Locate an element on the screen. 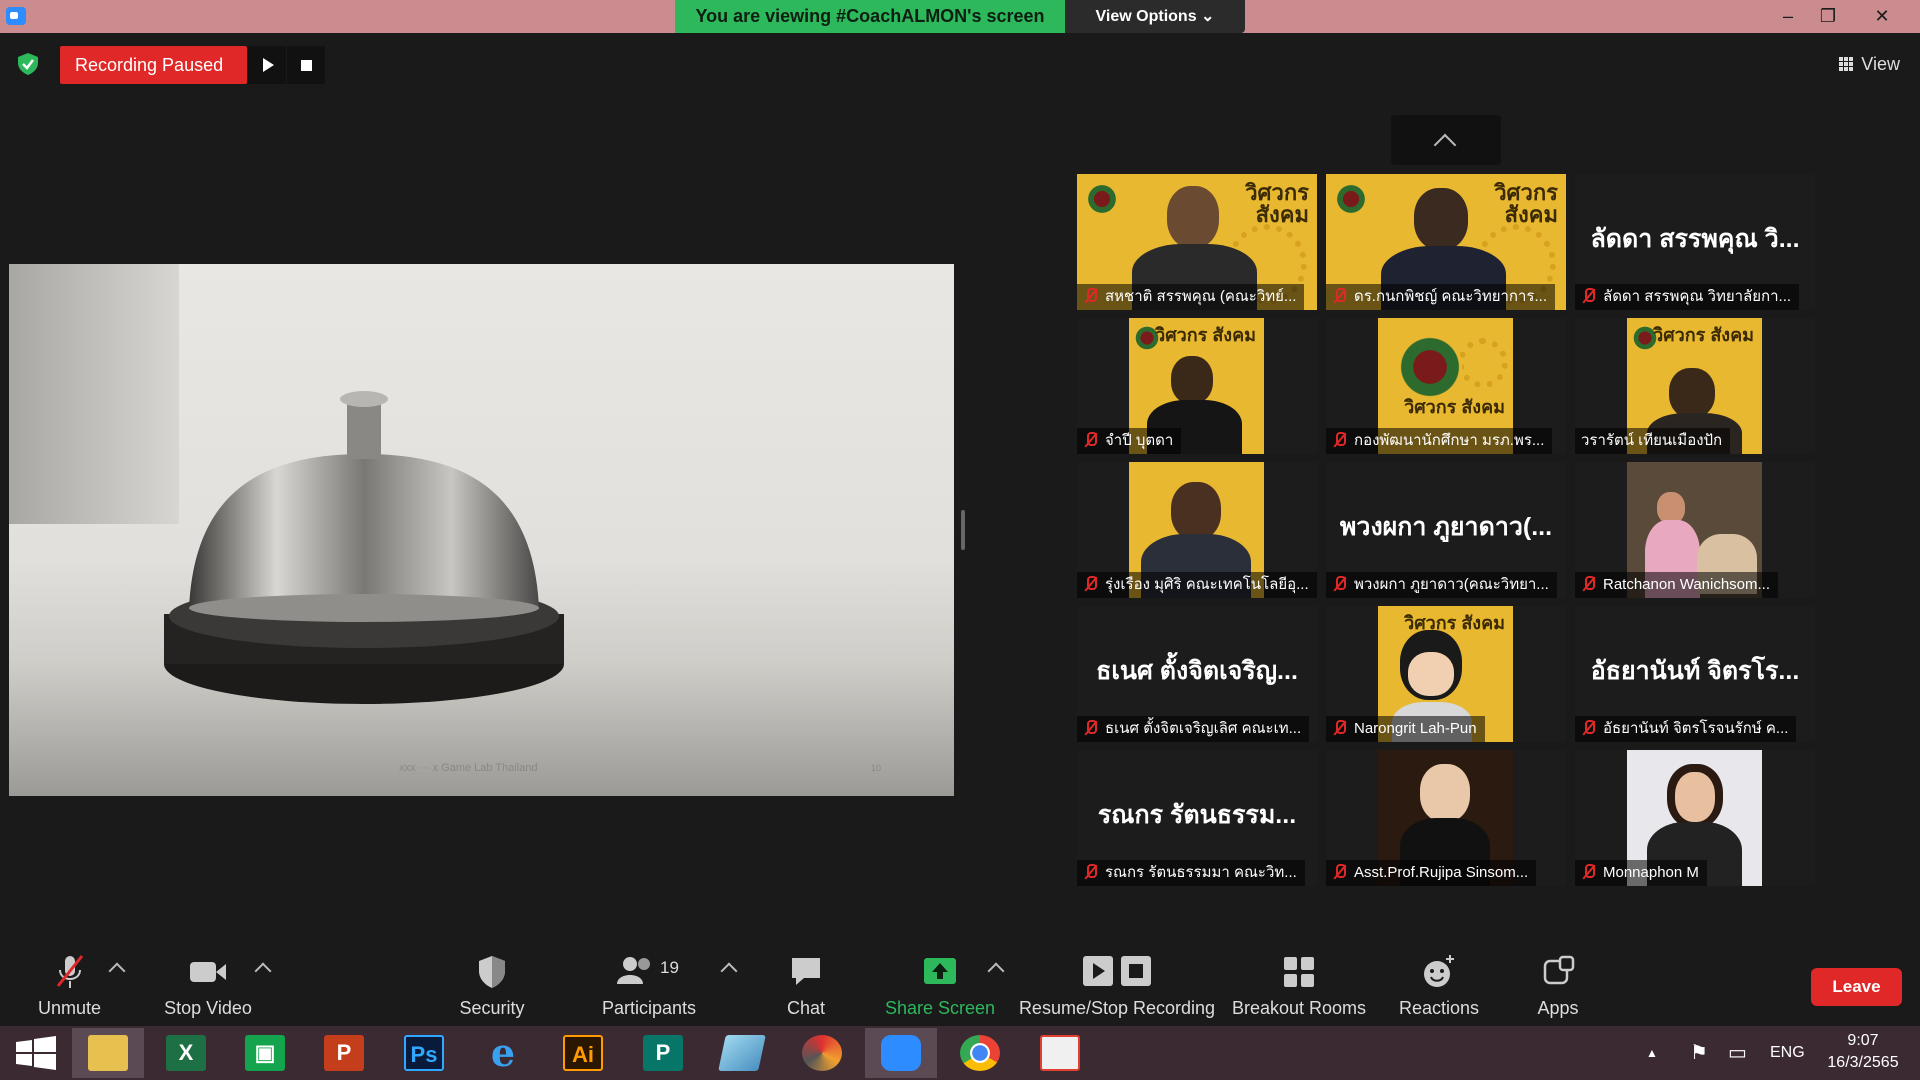 The image size is (1920, 1080). person-face is located at coordinates (1431, 674).